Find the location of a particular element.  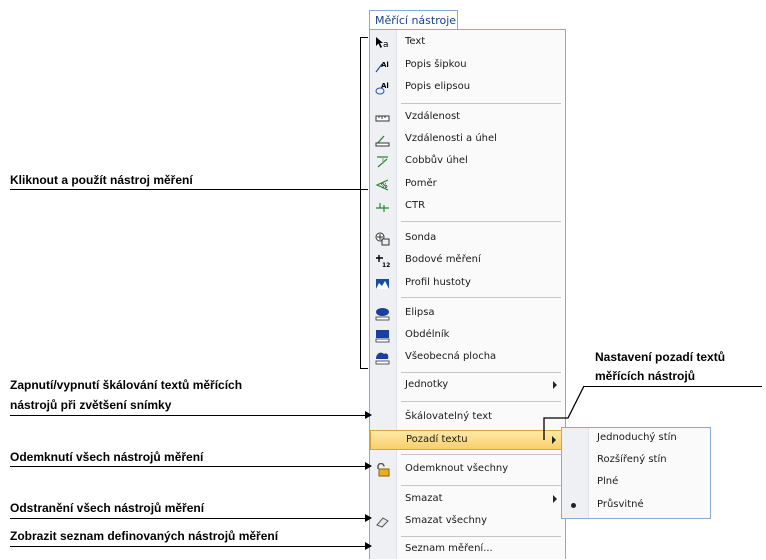

menu-item-probe: Sonda is located at coordinates (467, 239).